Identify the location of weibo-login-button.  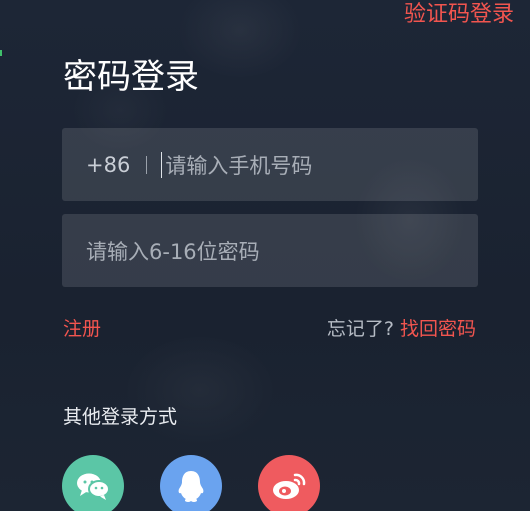
(289, 483).